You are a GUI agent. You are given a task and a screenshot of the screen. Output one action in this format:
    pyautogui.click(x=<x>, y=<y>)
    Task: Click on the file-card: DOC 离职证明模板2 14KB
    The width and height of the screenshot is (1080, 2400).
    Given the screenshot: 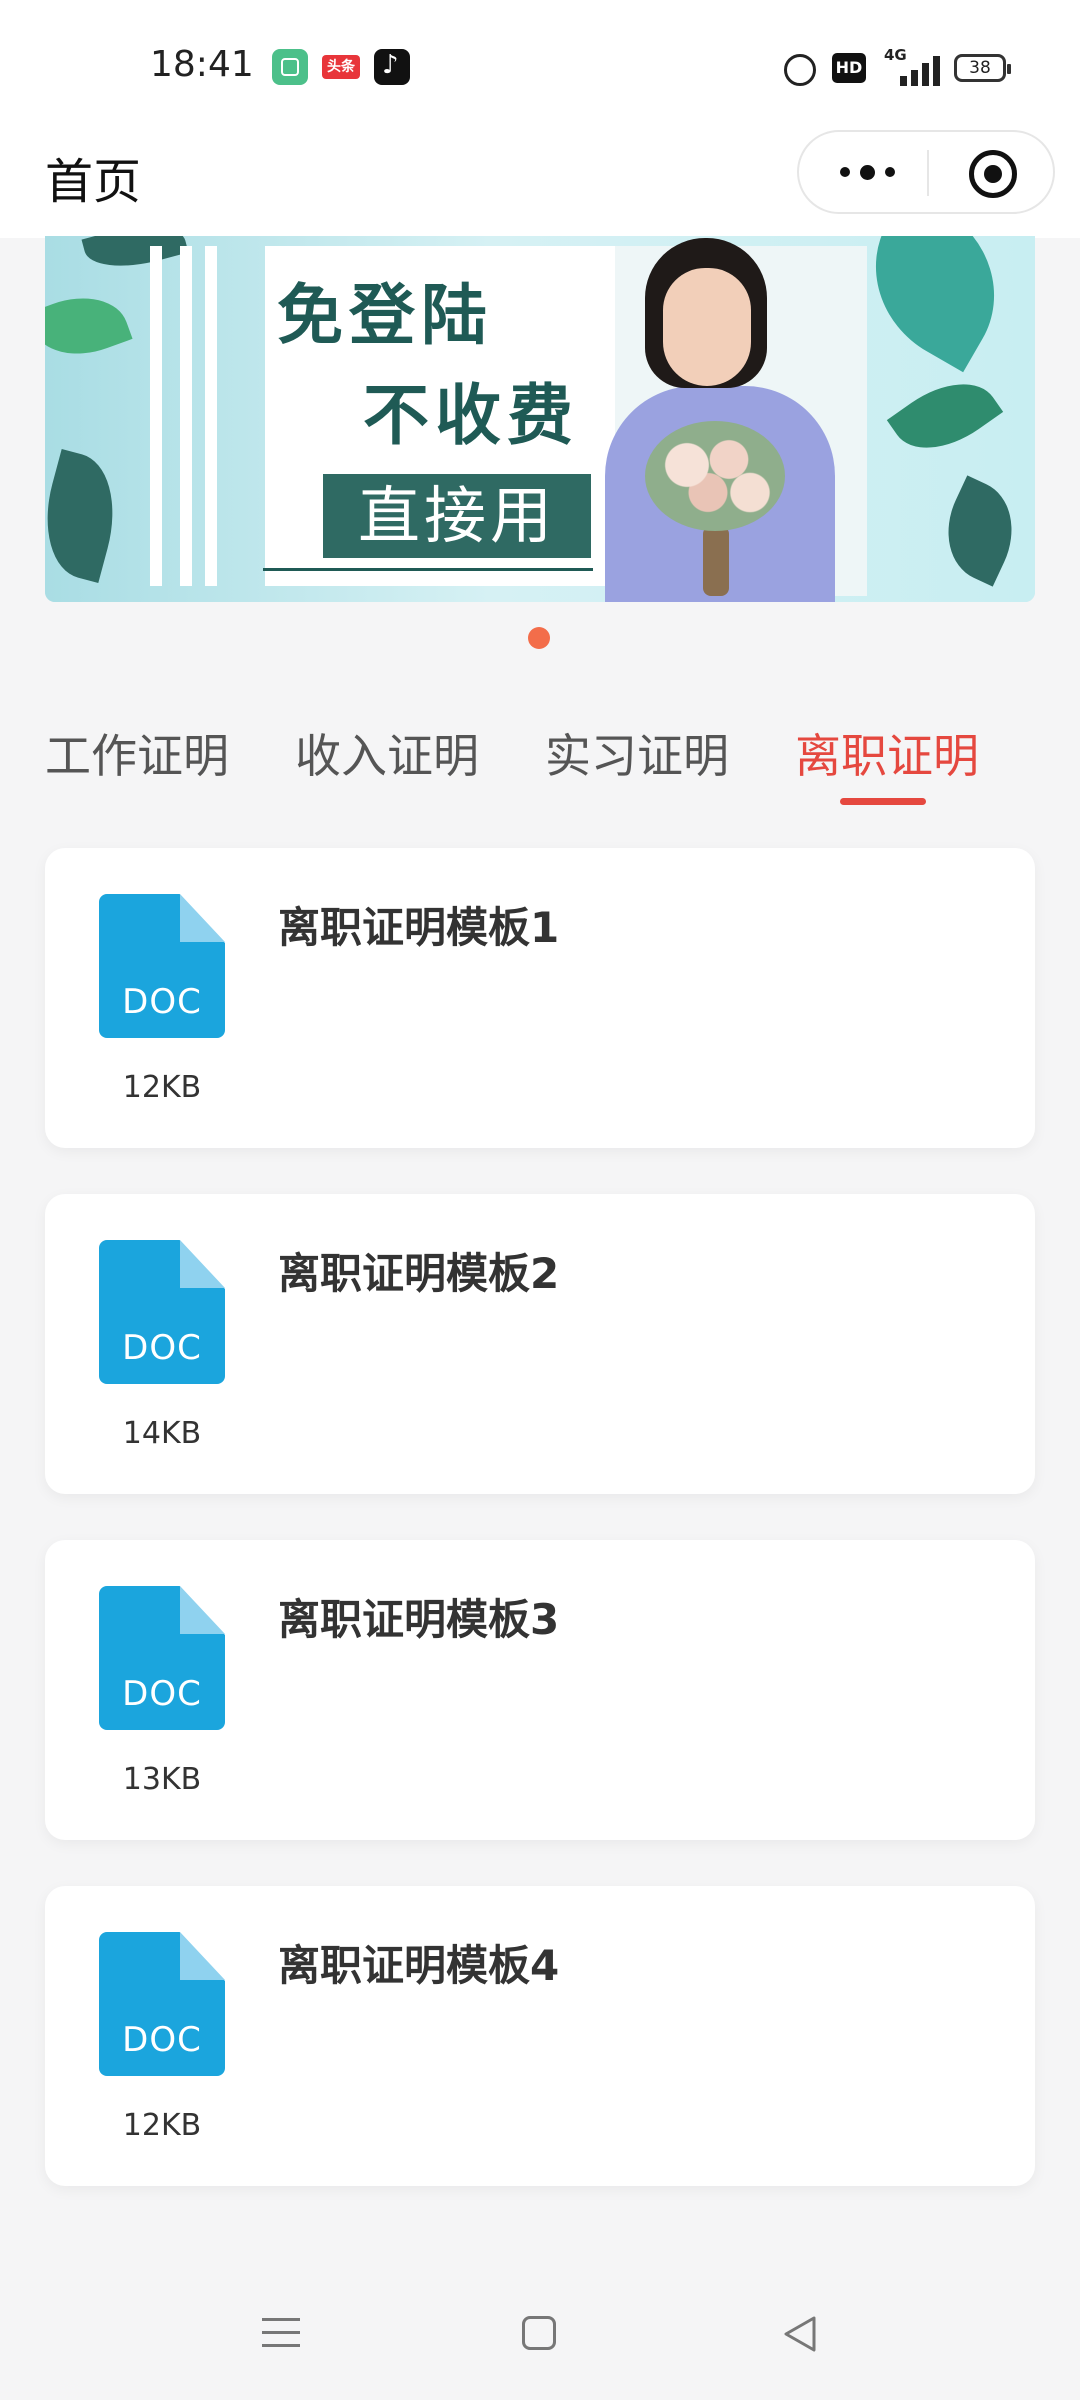 What is the action you would take?
    pyautogui.click(x=540, y=1344)
    